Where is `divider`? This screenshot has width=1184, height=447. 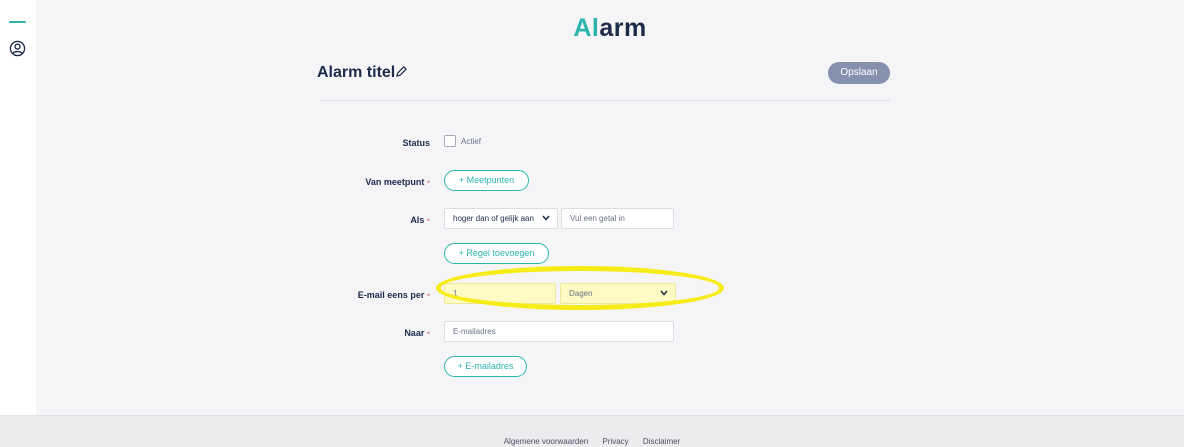
divider is located at coordinates (605, 100).